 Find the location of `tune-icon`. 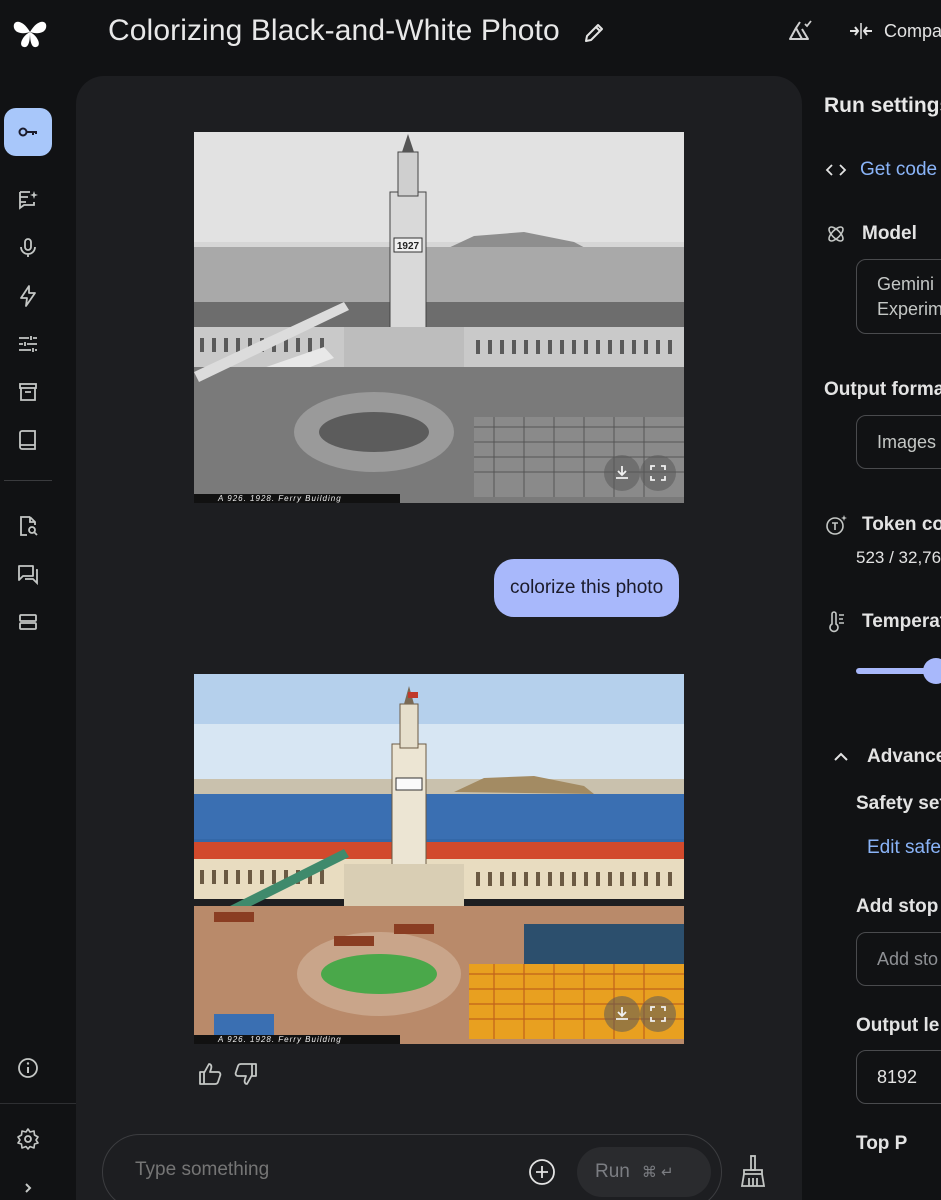

tune-icon is located at coordinates (28, 344).